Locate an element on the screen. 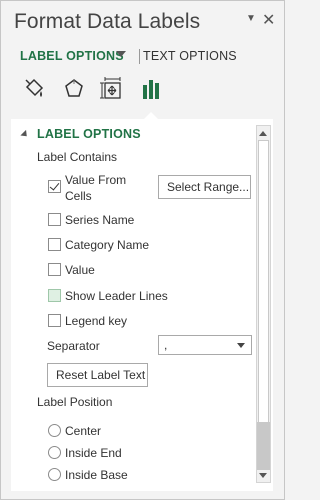 Image resolution: width=320 pixels, height=500 pixels. value-checkbox is located at coordinates (54, 269).